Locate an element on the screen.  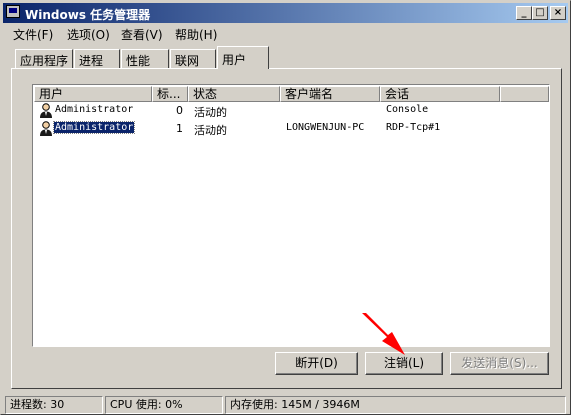
user-name-selected: Administrator is located at coordinates (94, 127).